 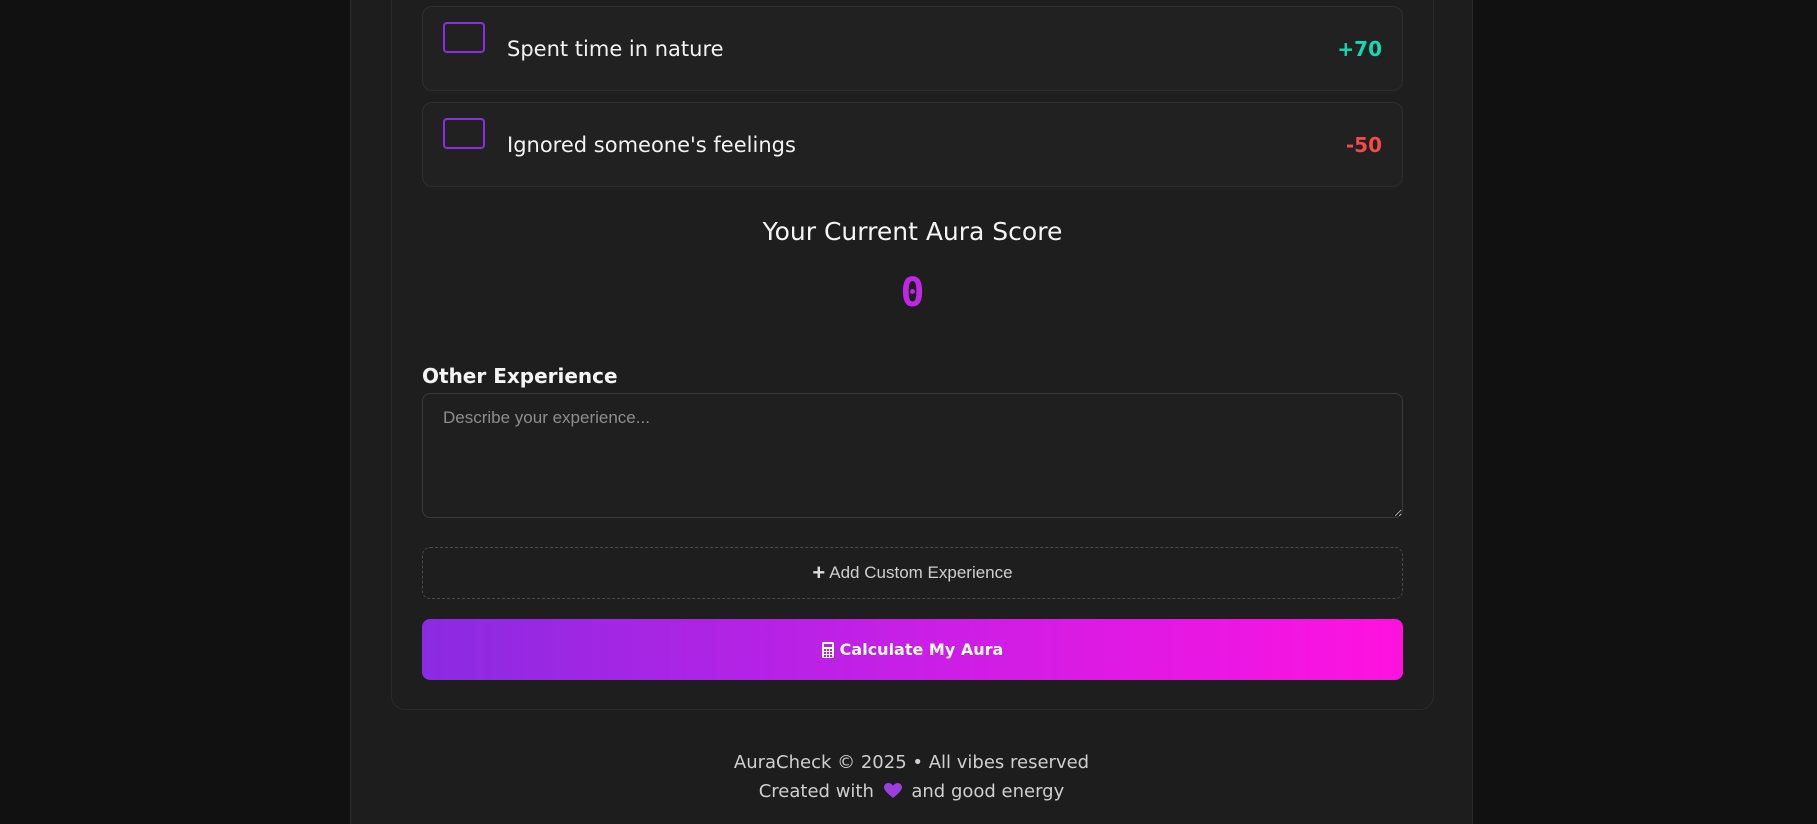 I want to click on calculate-aura-button: Calculate My Aura, so click(x=912, y=649).